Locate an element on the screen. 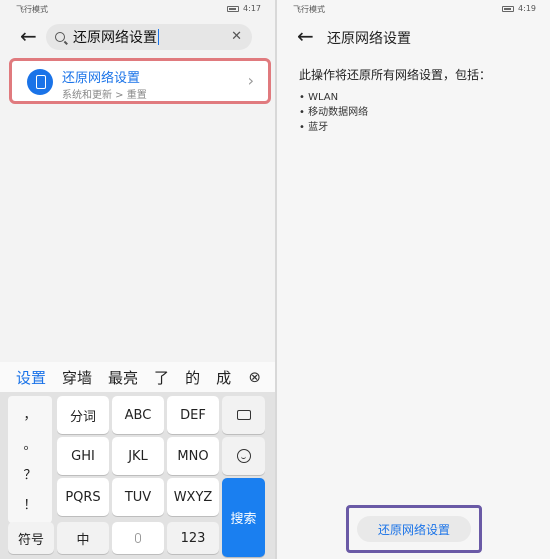 Image resolution: width=550 pixels, height=559 pixels. result-title: 还原网络设置 is located at coordinates (101, 78).